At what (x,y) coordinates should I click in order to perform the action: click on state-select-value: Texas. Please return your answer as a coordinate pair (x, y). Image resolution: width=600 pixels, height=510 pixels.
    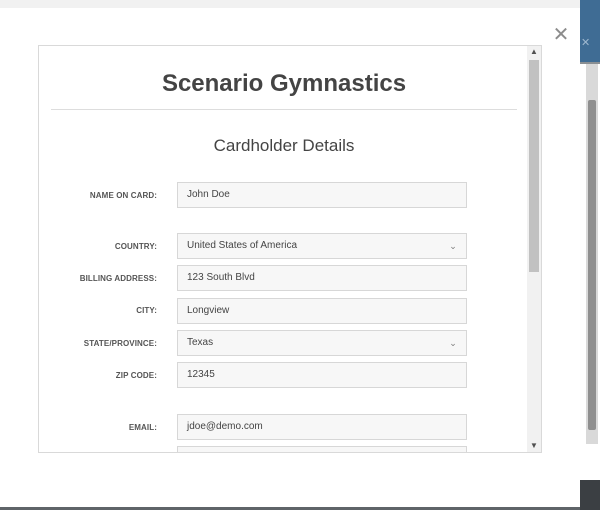
    Looking at the image, I should click on (200, 342).